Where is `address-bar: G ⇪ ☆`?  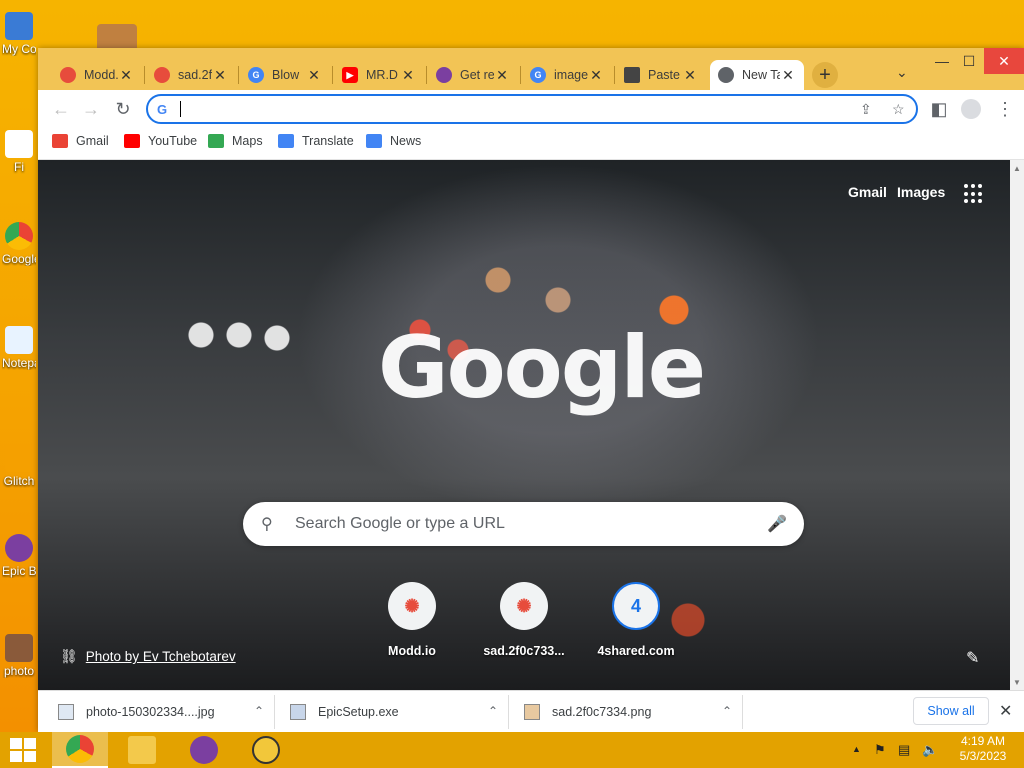
address-bar: G ⇪ ☆ is located at coordinates (532, 109).